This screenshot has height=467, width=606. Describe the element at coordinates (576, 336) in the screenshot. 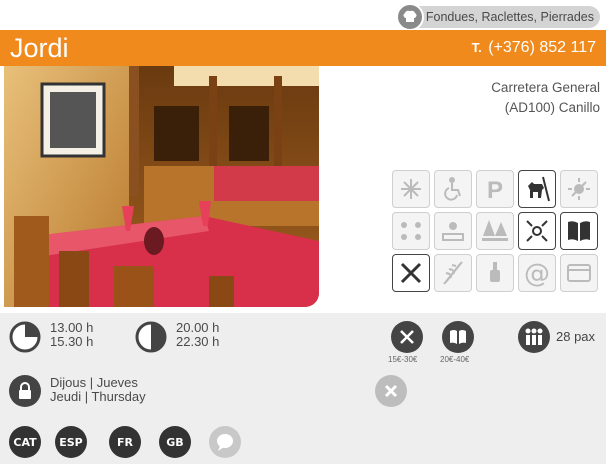

I see `capacity: 28 pax` at that location.